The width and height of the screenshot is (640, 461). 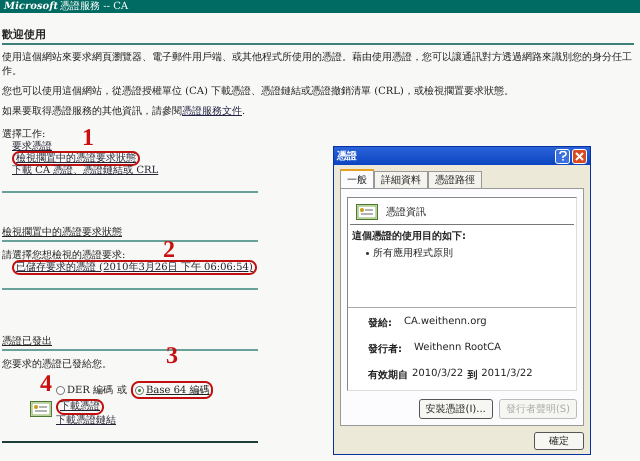 What do you see at coordinates (317, 65) in the screenshot?
I see `paragraph: 使用這個網站來要求網頁瀏覽器、電子郵件用戶端、或其他程式所使用的憑證。藉由使用憑證，您可以讓通訊對方透過網路來識別您的身分任工作。` at bounding box center [317, 65].